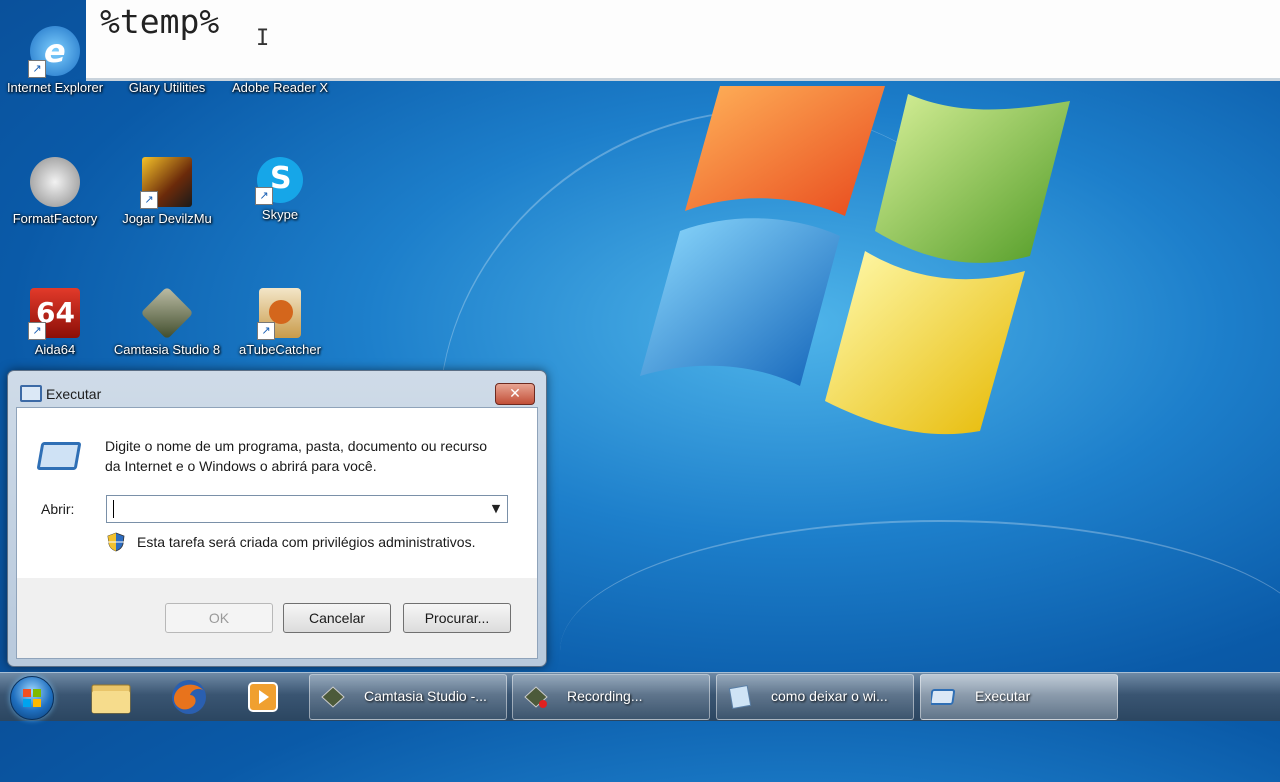 The height and width of the screenshot is (782, 1280). I want to click on text-caret, so click(113, 509).